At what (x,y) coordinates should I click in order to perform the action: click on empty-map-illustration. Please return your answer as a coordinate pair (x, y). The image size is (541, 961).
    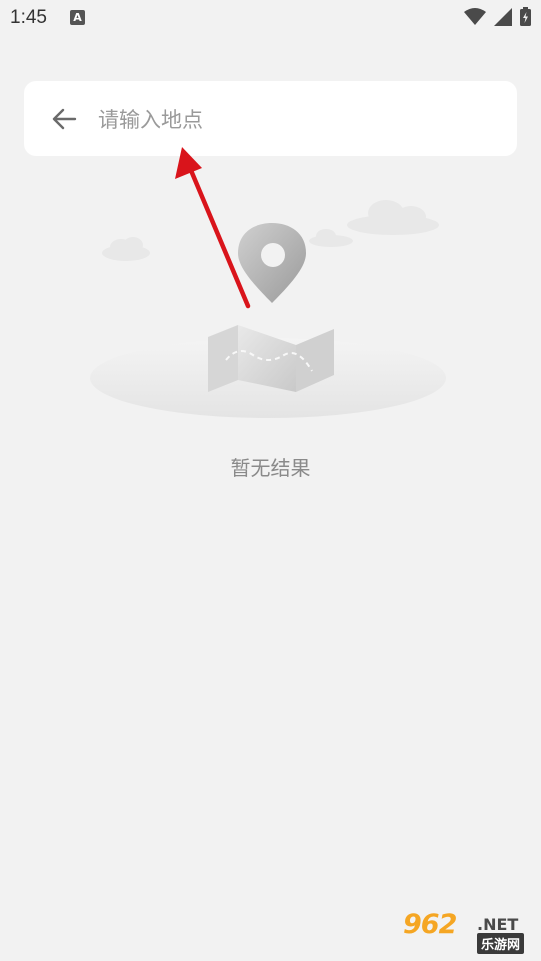
    Looking at the image, I should click on (268, 309).